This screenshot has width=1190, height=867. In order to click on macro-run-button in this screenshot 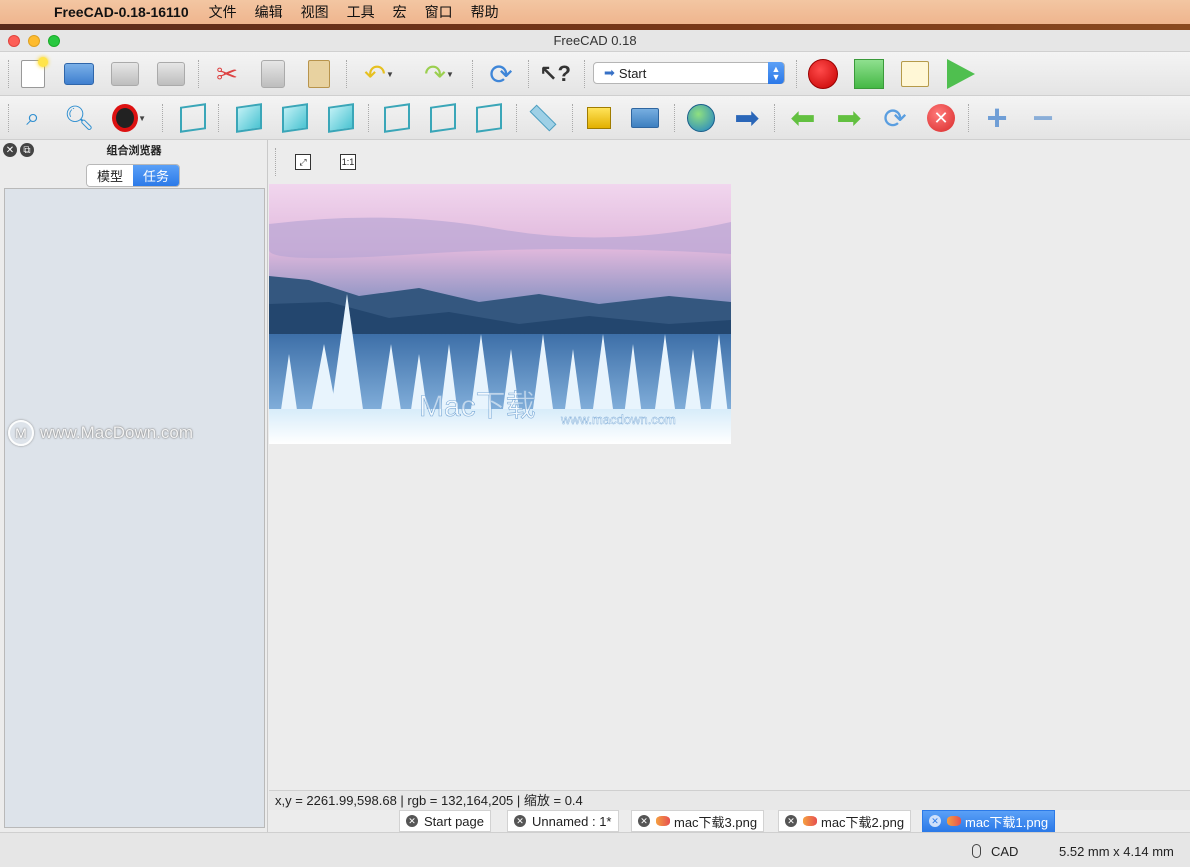, I will do `click(961, 74)`.